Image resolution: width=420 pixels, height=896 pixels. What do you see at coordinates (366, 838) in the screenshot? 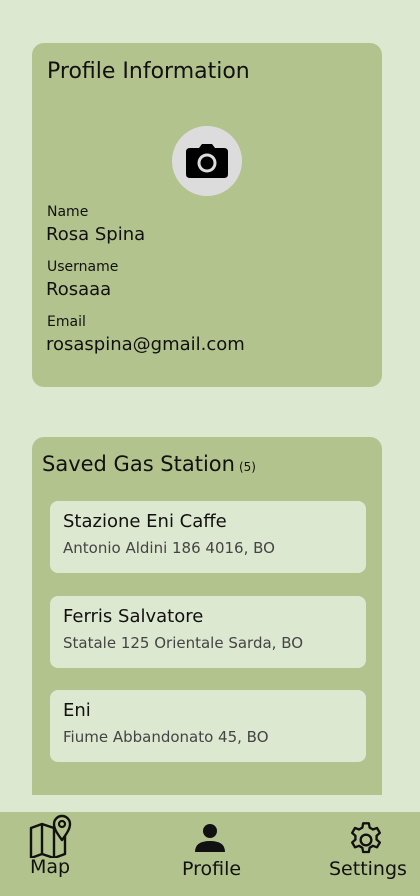
I see `gear-icon` at bounding box center [366, 838].